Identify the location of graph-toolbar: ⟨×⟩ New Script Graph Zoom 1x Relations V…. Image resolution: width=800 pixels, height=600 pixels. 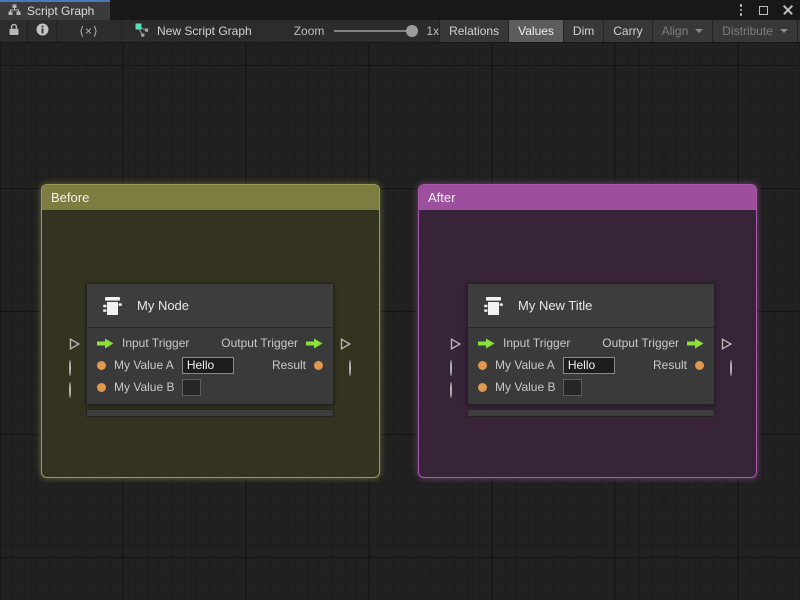
(400, 31).